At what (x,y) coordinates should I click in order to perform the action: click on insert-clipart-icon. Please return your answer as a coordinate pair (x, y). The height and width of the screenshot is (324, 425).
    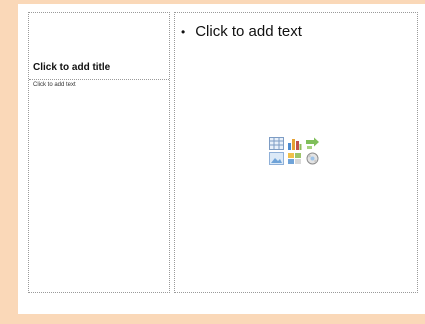
    Looking at the image, I should click on (294, 158).